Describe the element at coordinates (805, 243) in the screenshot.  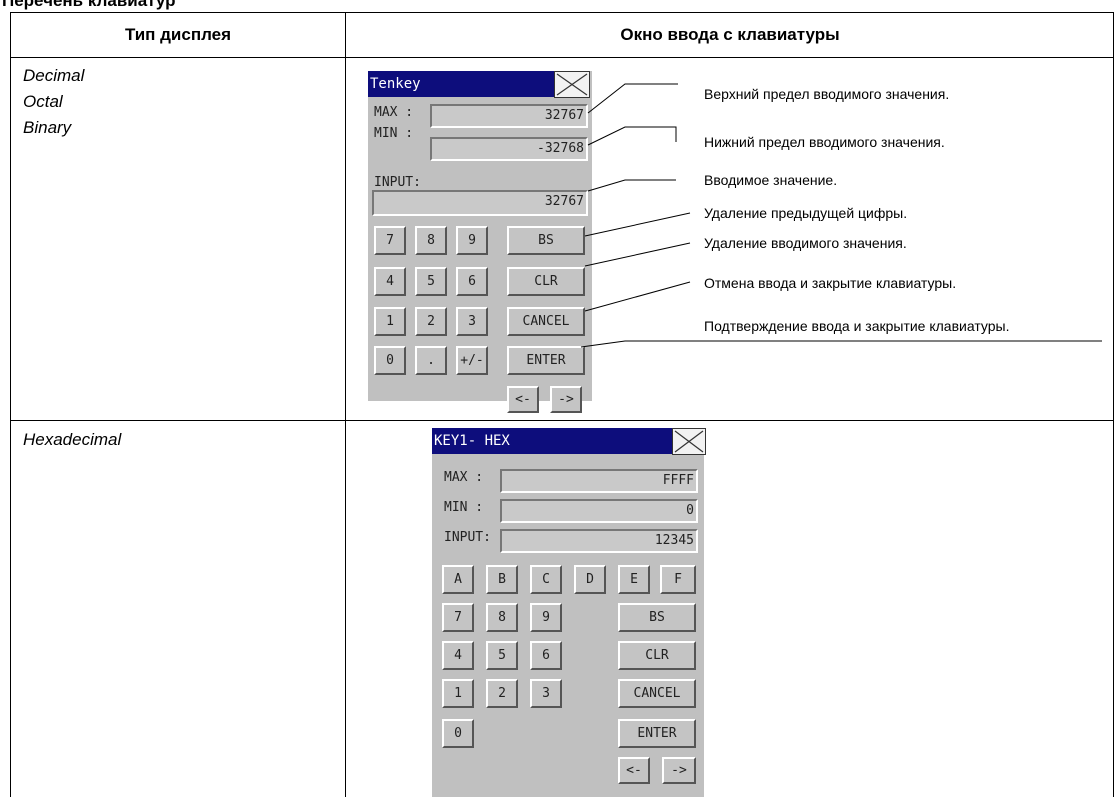
I see `callout-clear: Удаление вводимого значения.` at that location.